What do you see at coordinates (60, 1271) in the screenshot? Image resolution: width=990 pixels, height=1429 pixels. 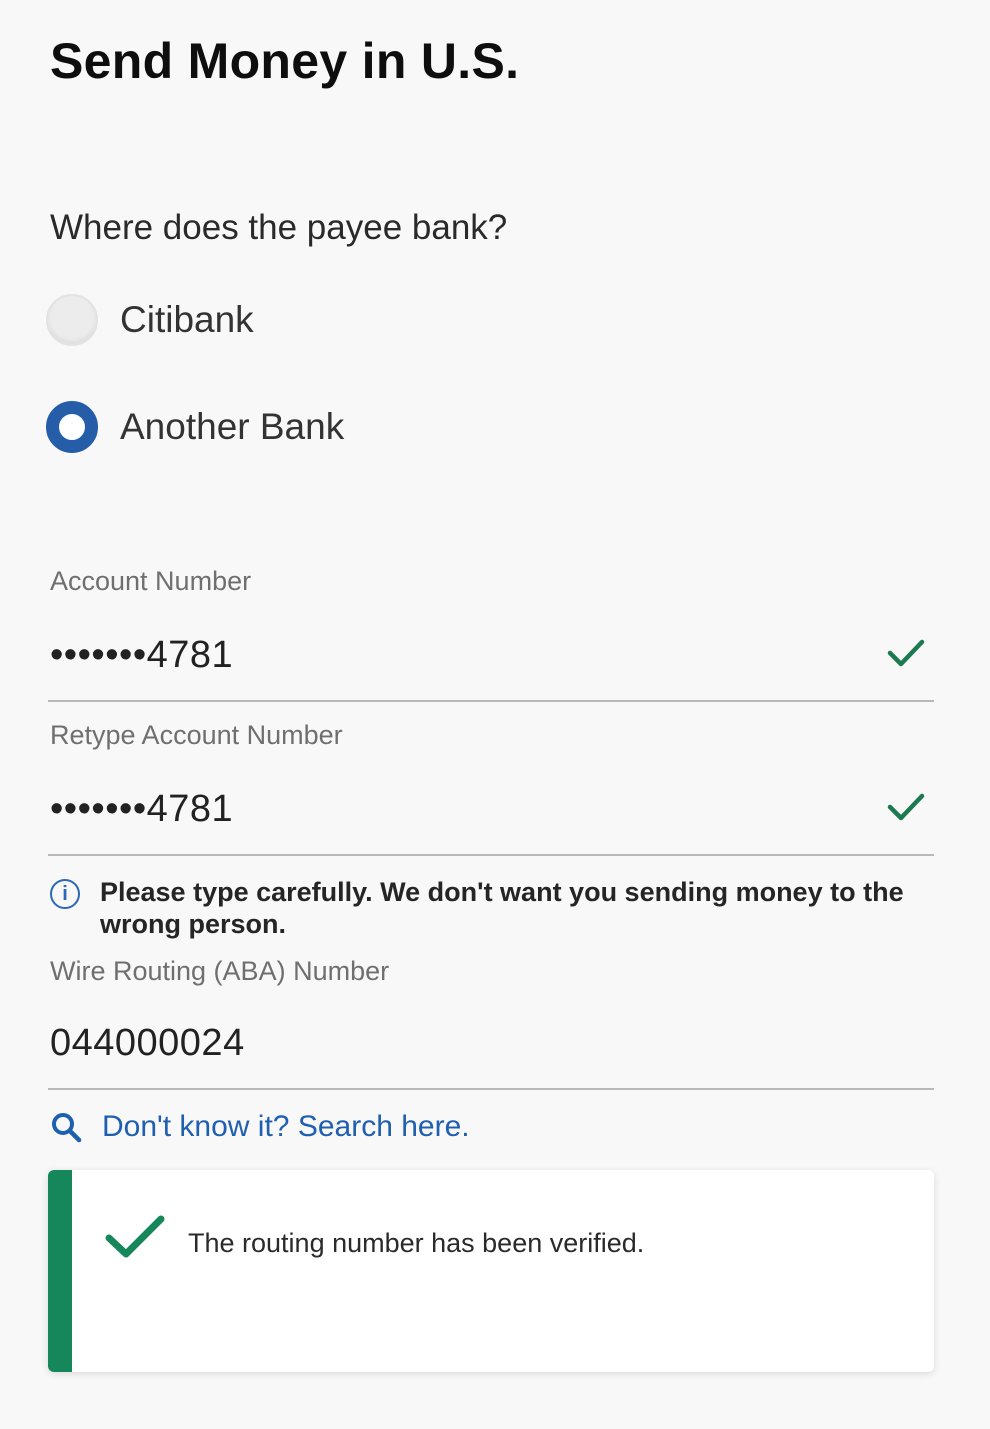 I see `alert-status-bar` at bounding box center [60, 1271].